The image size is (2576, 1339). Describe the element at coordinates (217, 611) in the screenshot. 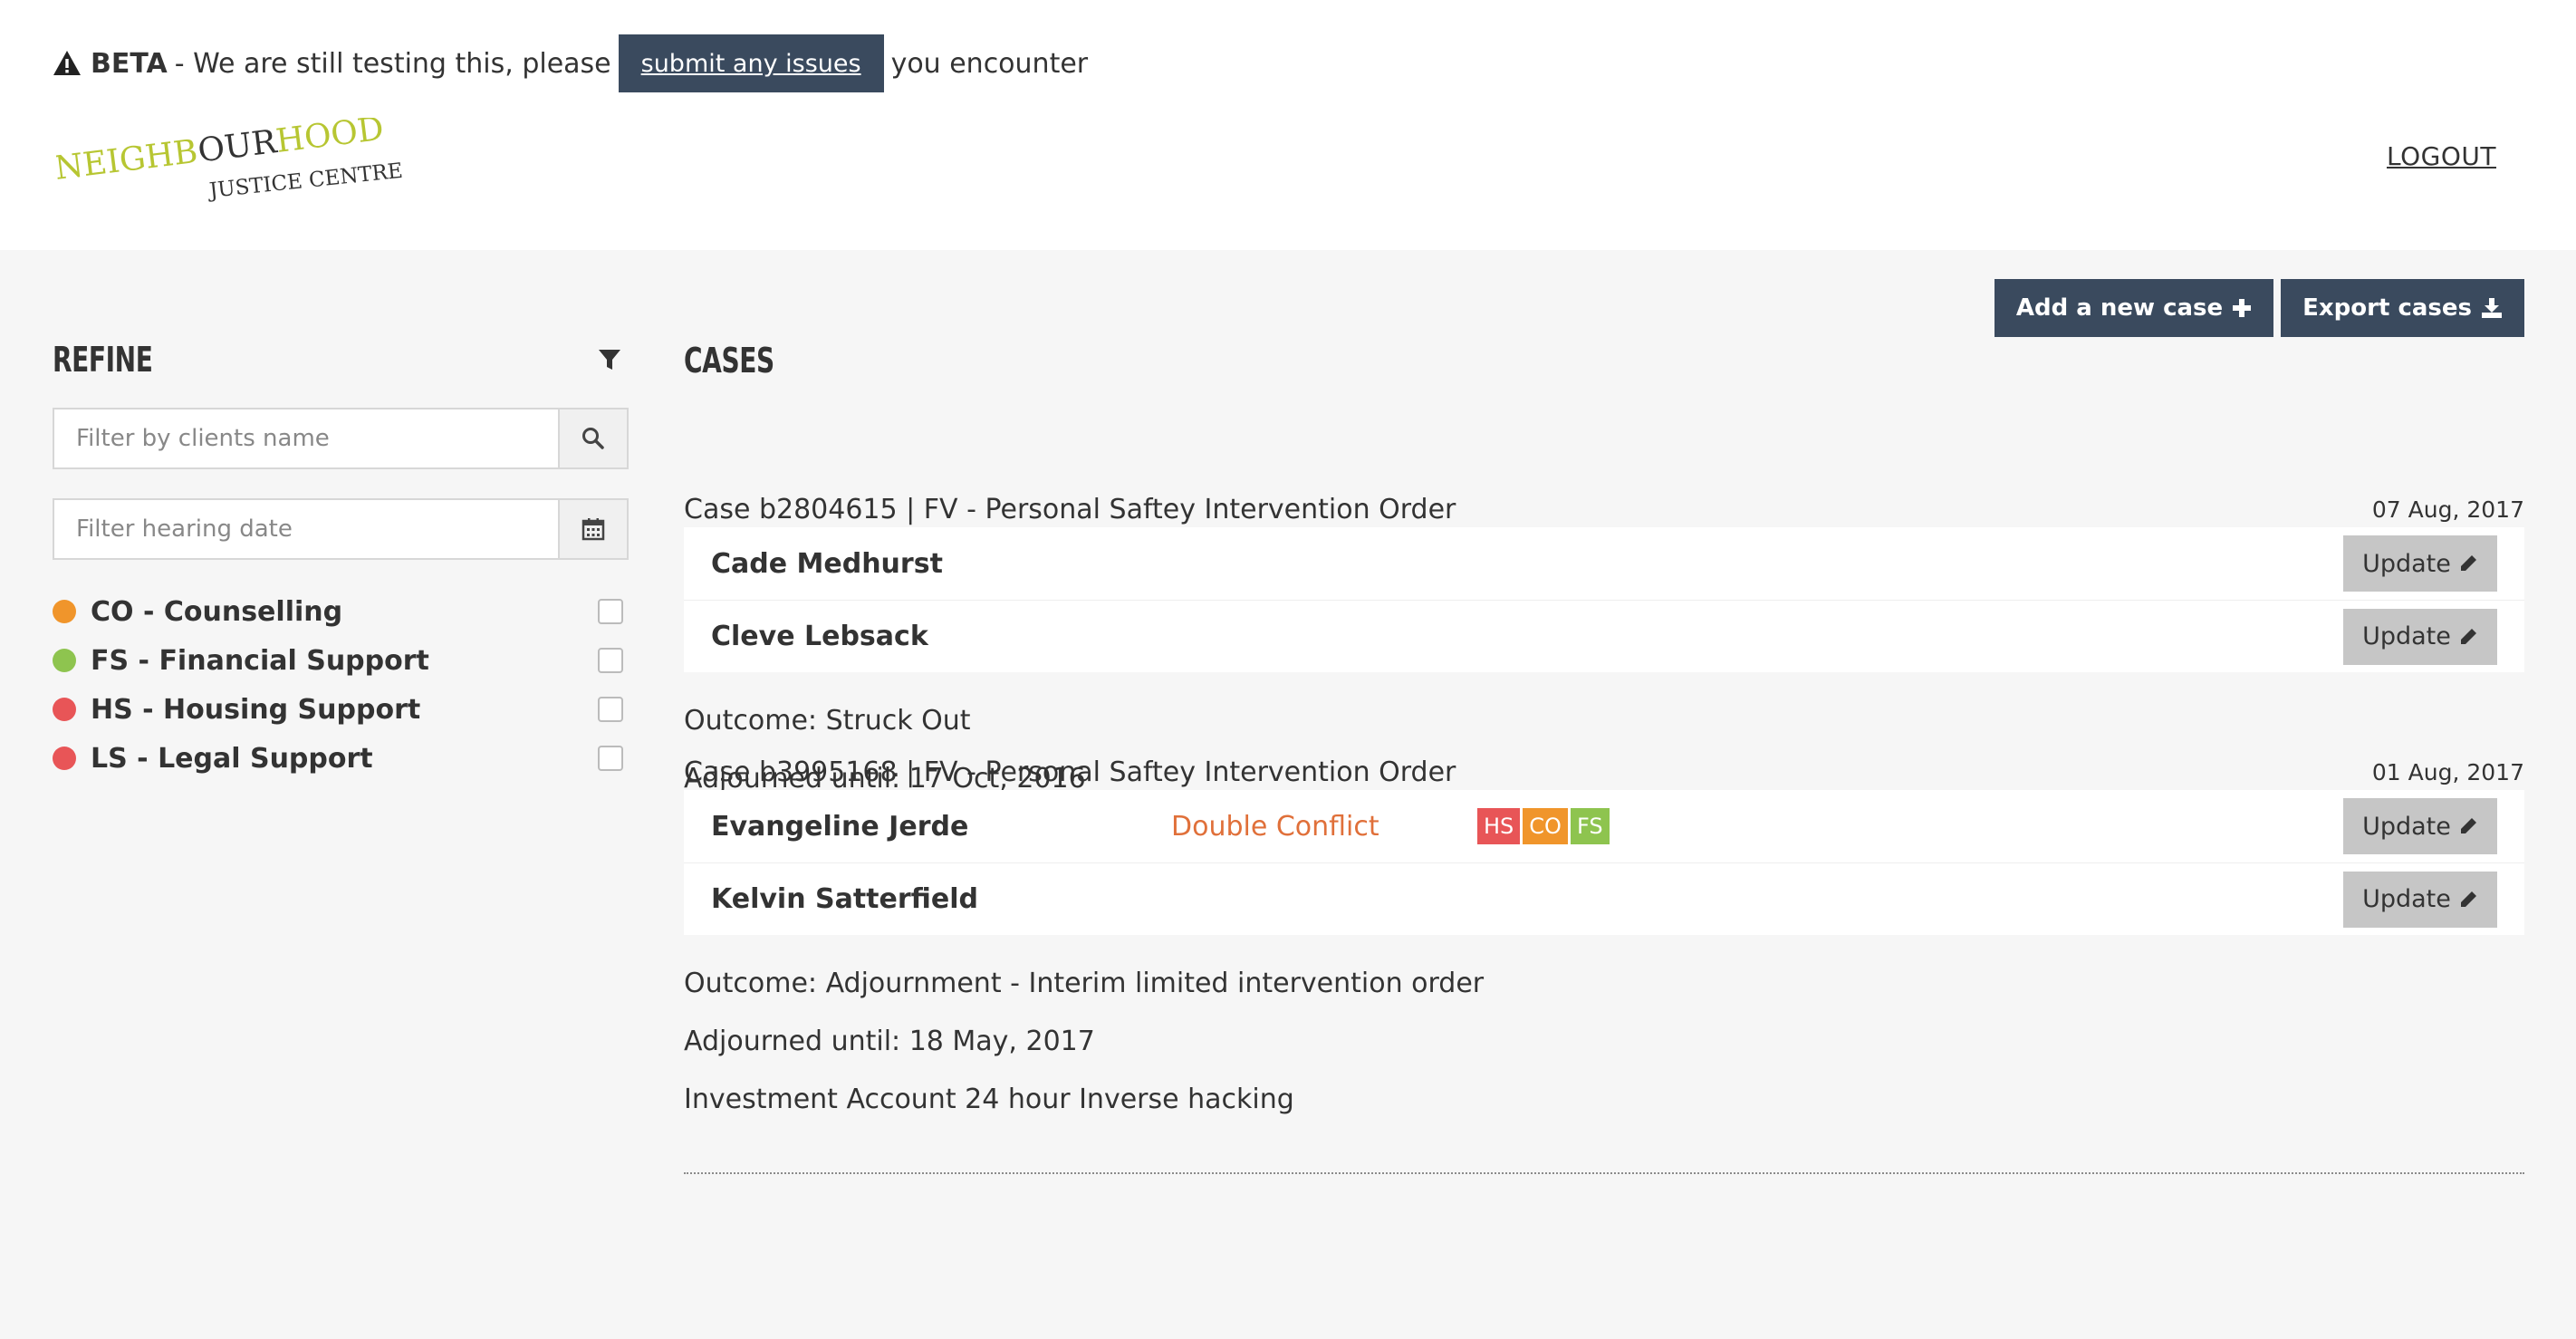

I see `service-label: CO - Counselling` at that location.